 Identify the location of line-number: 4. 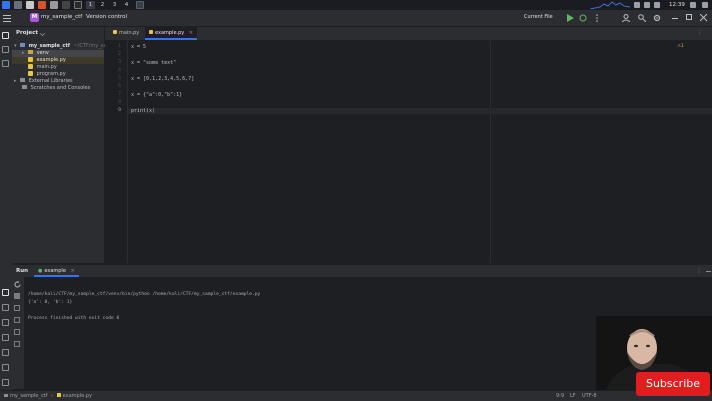
(119, 70).